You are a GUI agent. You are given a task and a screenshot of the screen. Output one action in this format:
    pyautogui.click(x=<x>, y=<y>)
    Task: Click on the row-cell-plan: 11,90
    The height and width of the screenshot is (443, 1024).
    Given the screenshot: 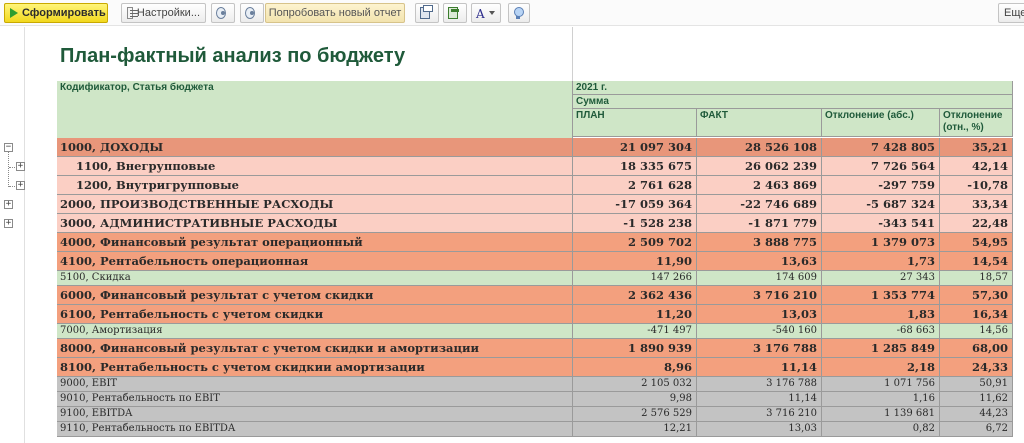 What is the action you would take?
    pyautogui.click(x=635, y=261)
    